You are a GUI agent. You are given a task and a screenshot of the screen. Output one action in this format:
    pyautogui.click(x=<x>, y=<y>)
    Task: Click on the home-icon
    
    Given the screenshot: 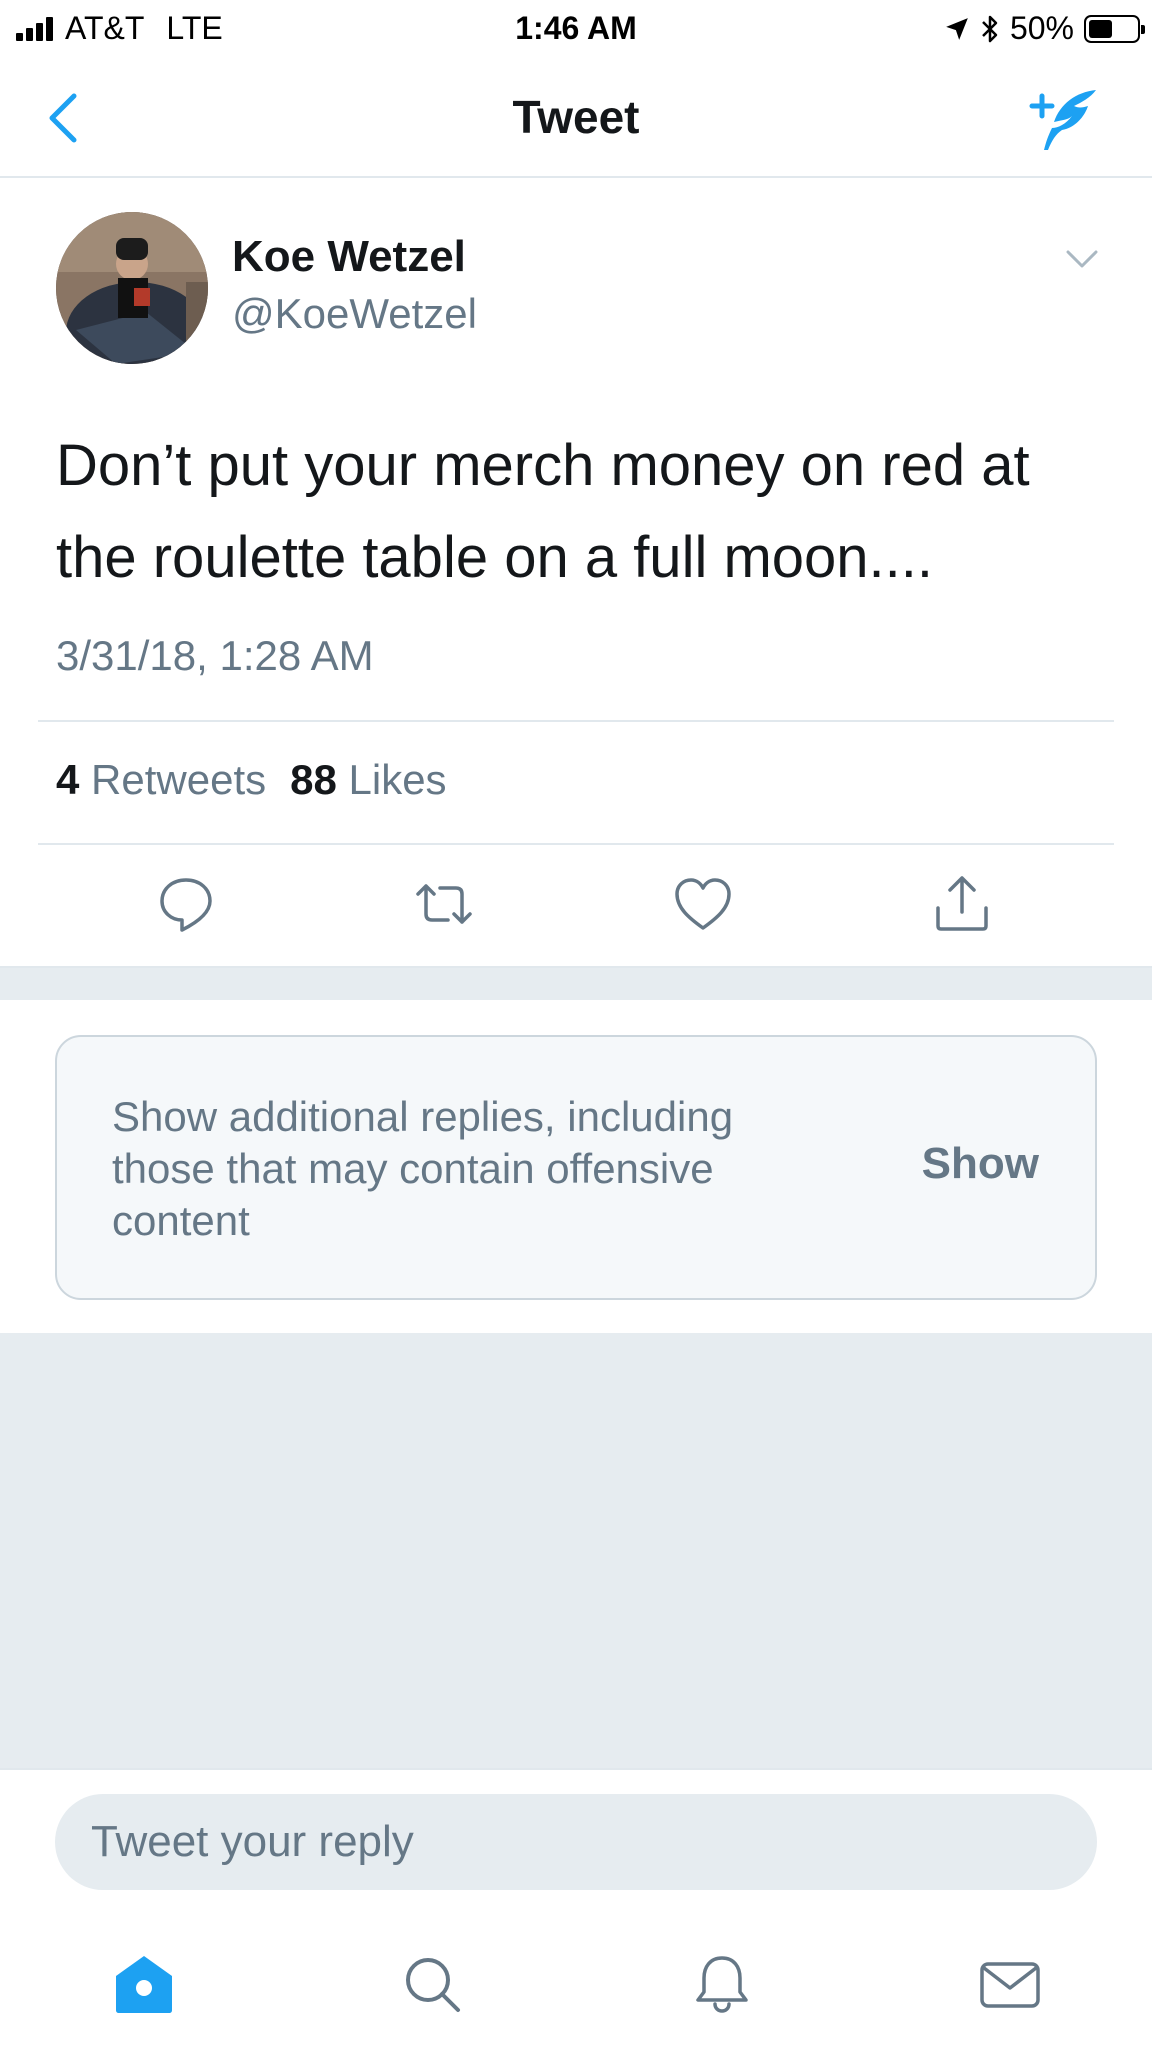 What is the action you would take?
    pyautogui.click(x=144, y=1984)
    